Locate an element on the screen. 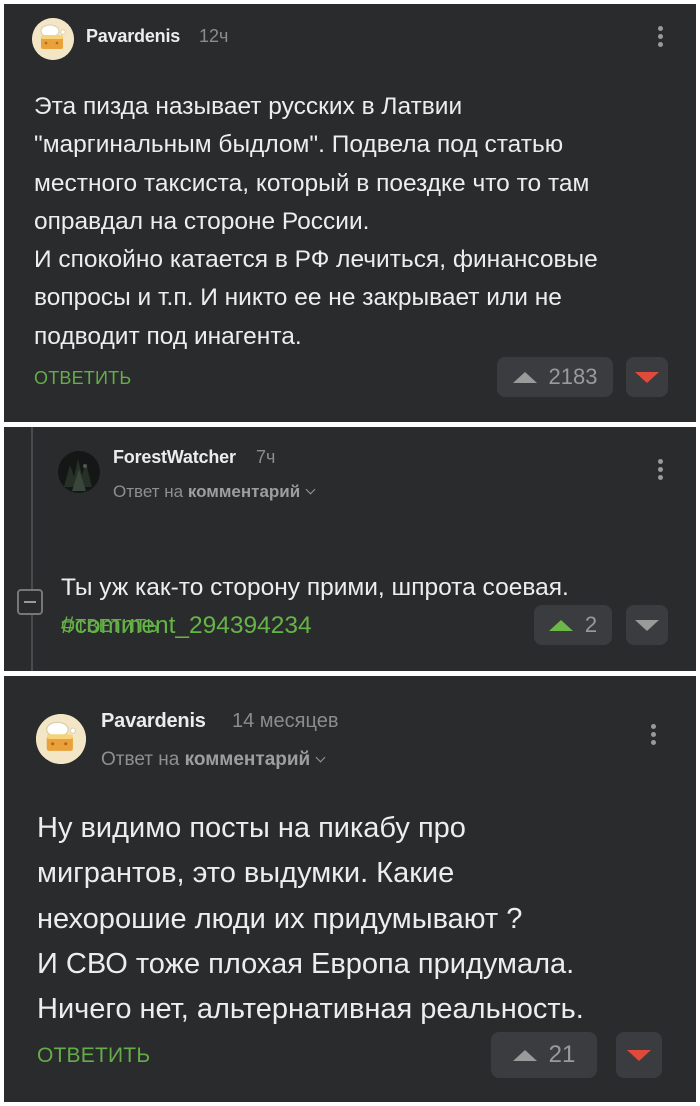 The width and height of the screenshot is (700, 1106). comment-time: 7ч is located at coordinates (266, 457).